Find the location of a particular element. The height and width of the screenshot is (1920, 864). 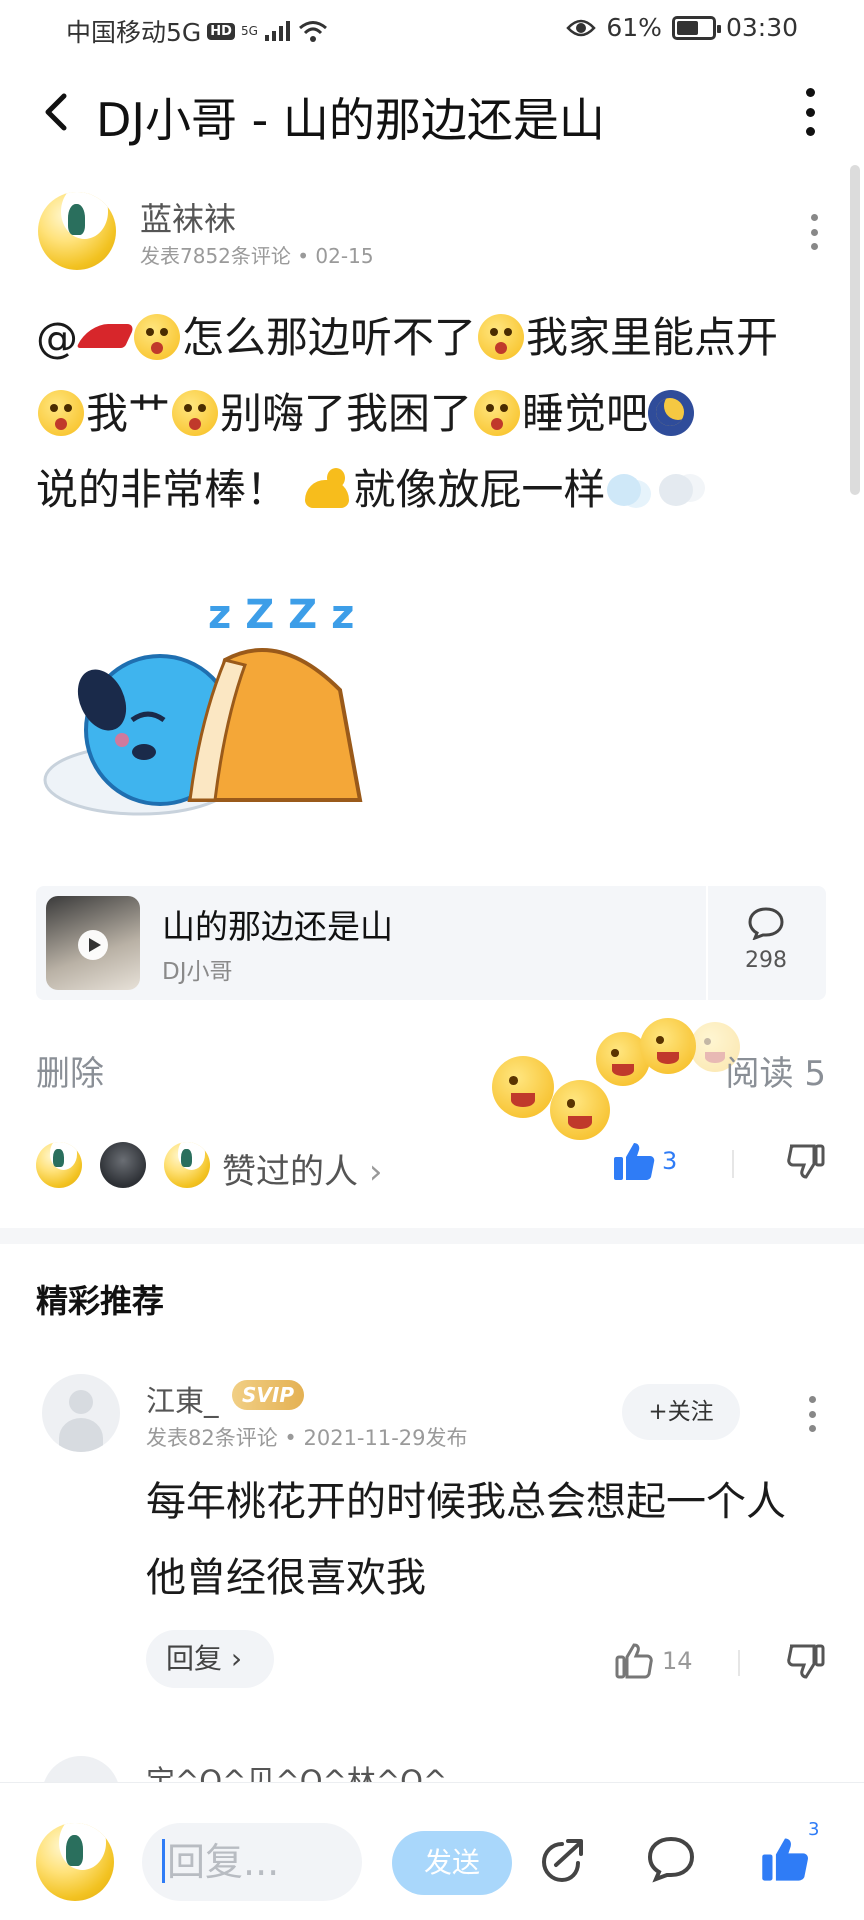

reply-label: 回复 is located at coordinates (194, 1658).